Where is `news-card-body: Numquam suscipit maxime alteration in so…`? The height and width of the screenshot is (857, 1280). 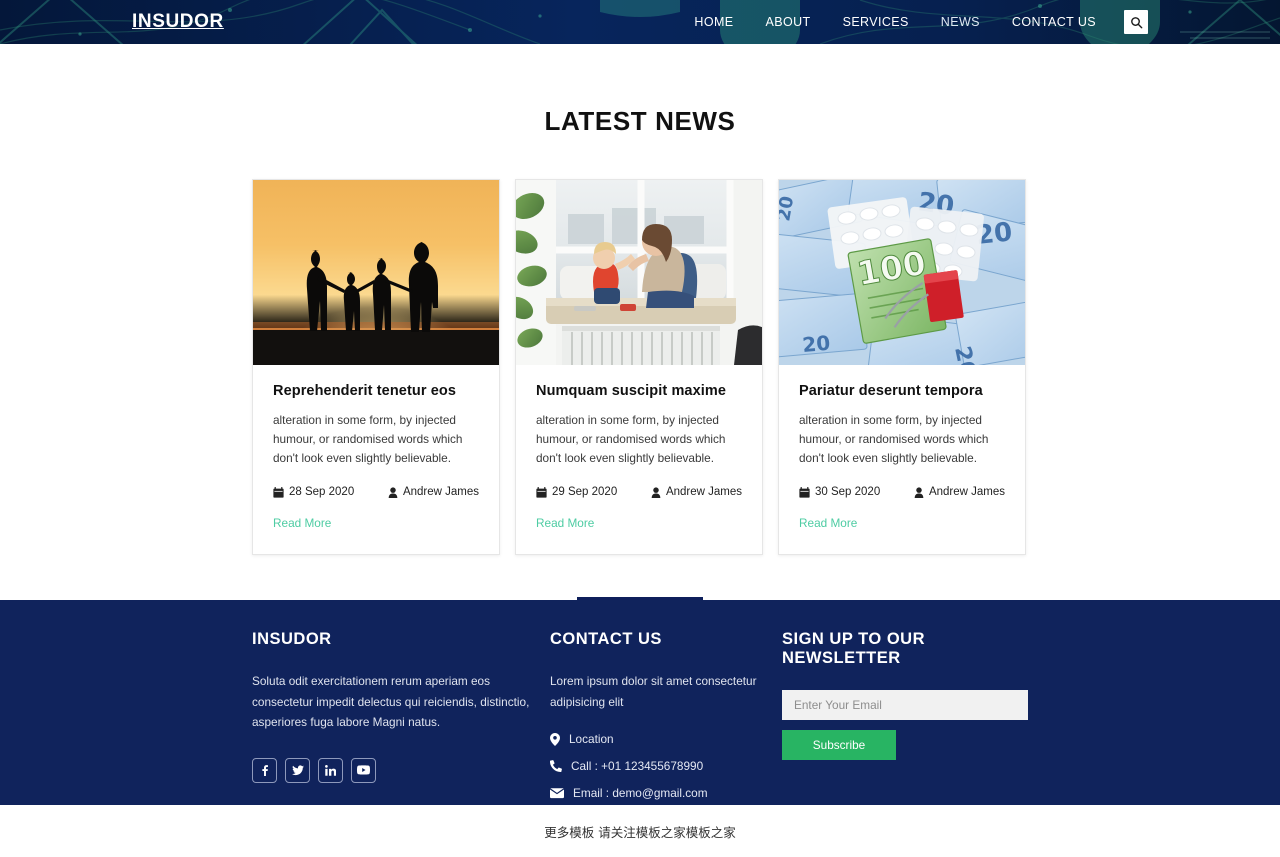
news-card-body: Numquam suscipit maxime alteration in so… is located at coordinates (639, 459).